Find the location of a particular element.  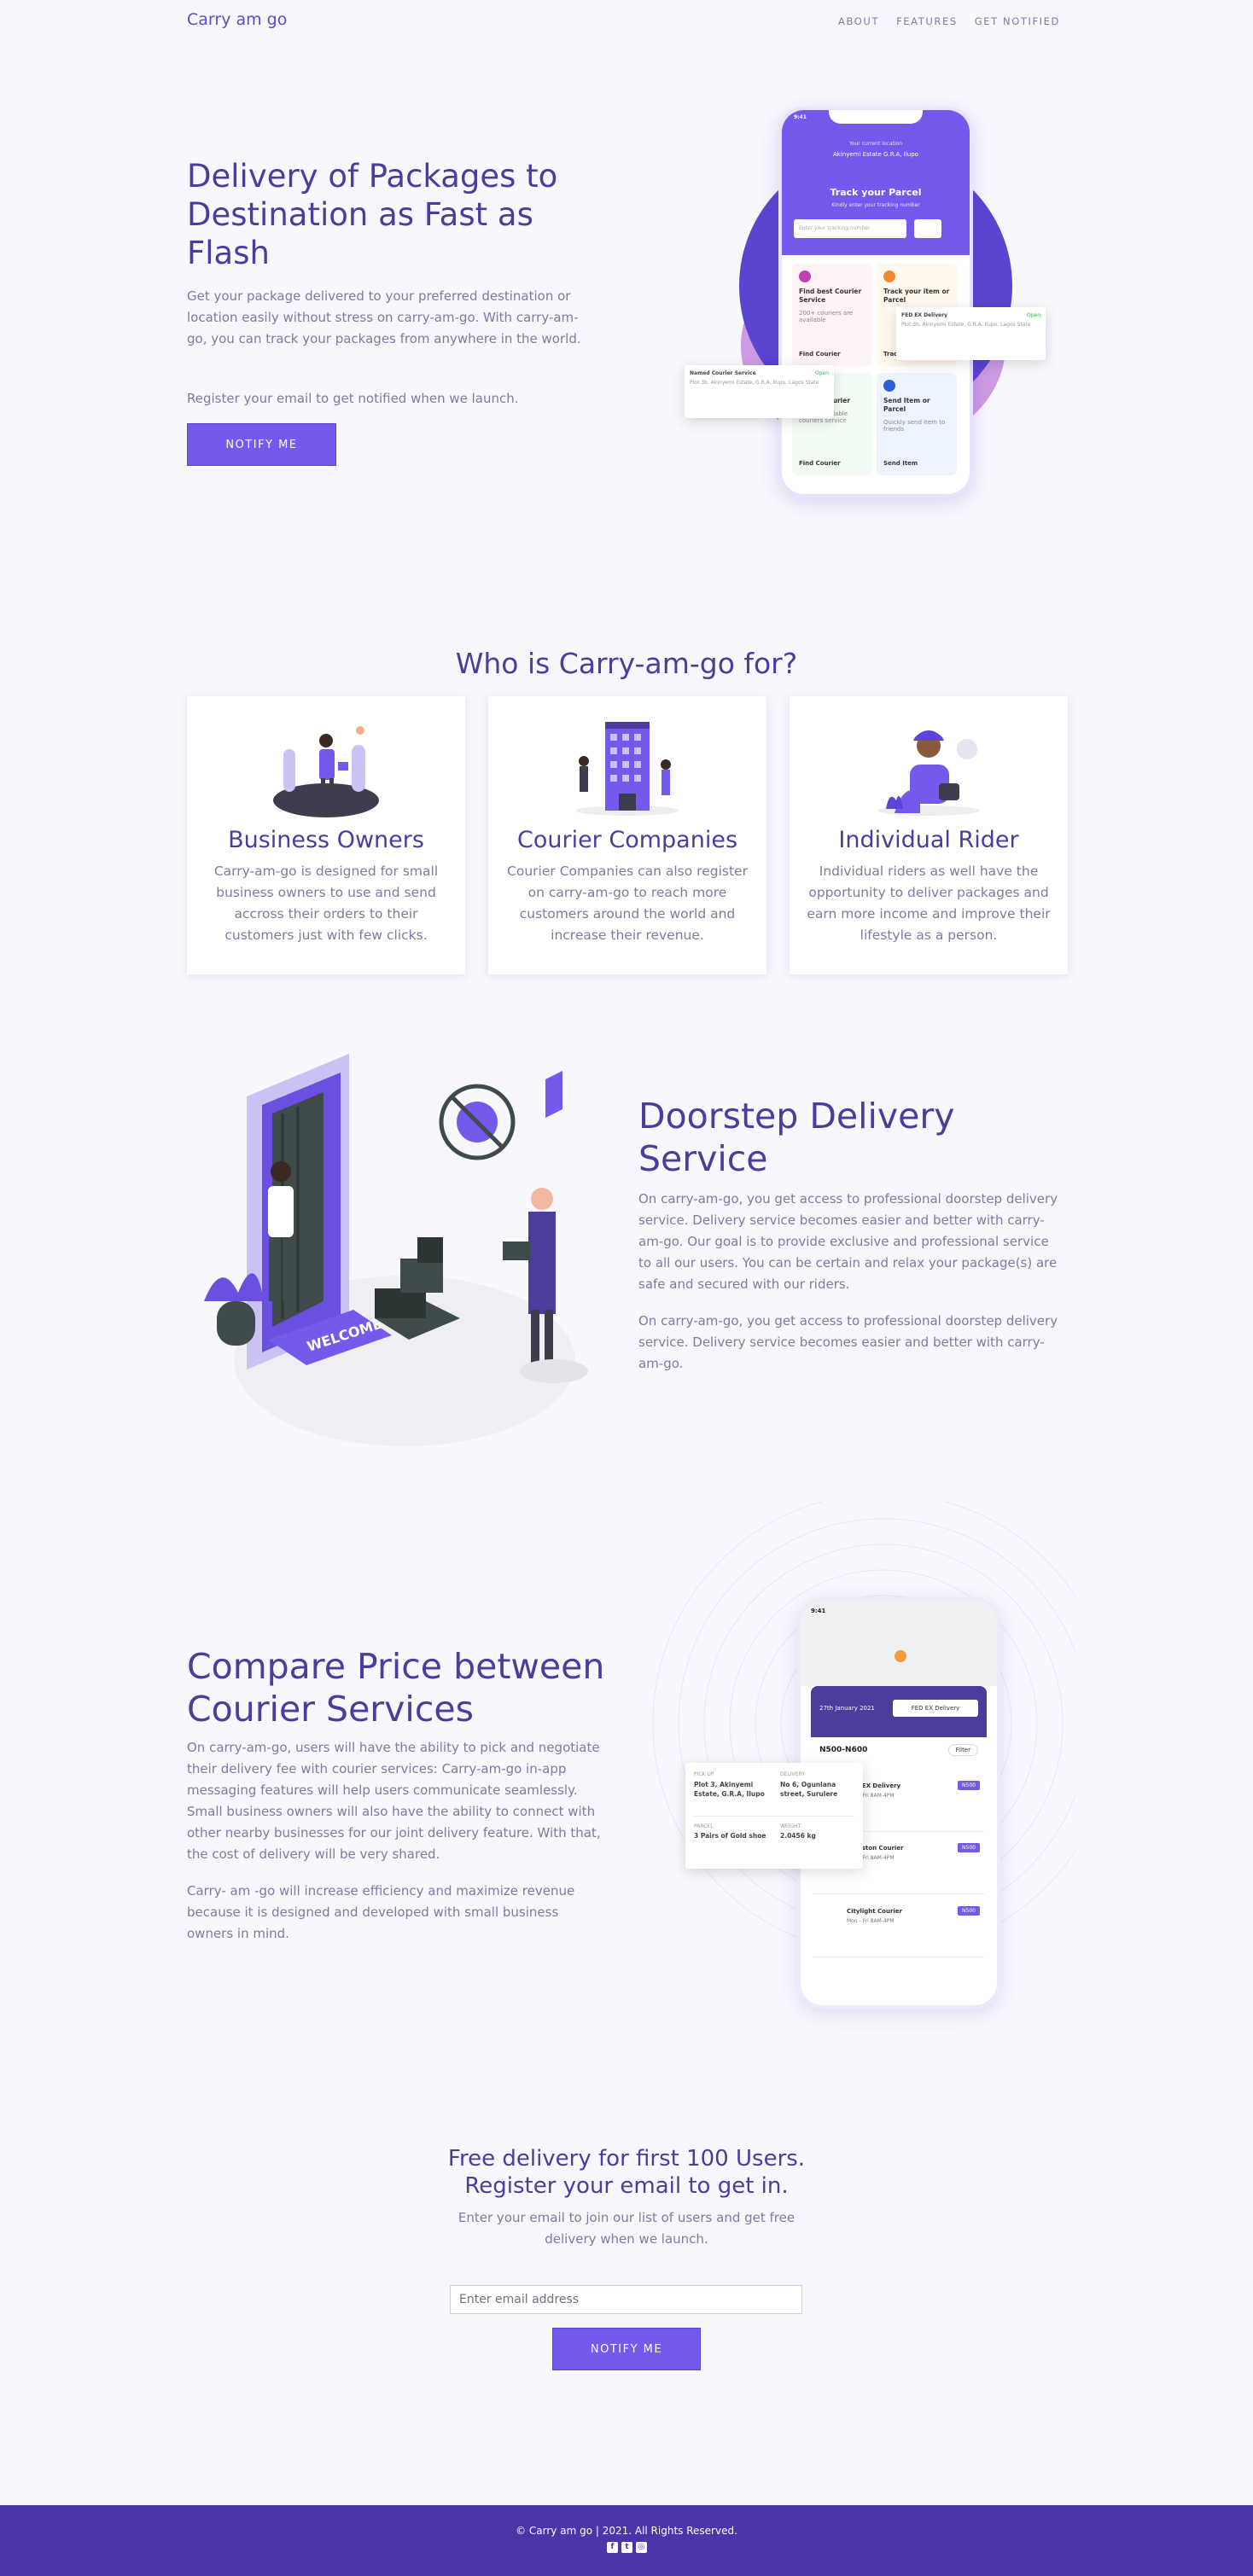

compare-title: Compare Price between Courier Services is located at coordinates (396, 1688).